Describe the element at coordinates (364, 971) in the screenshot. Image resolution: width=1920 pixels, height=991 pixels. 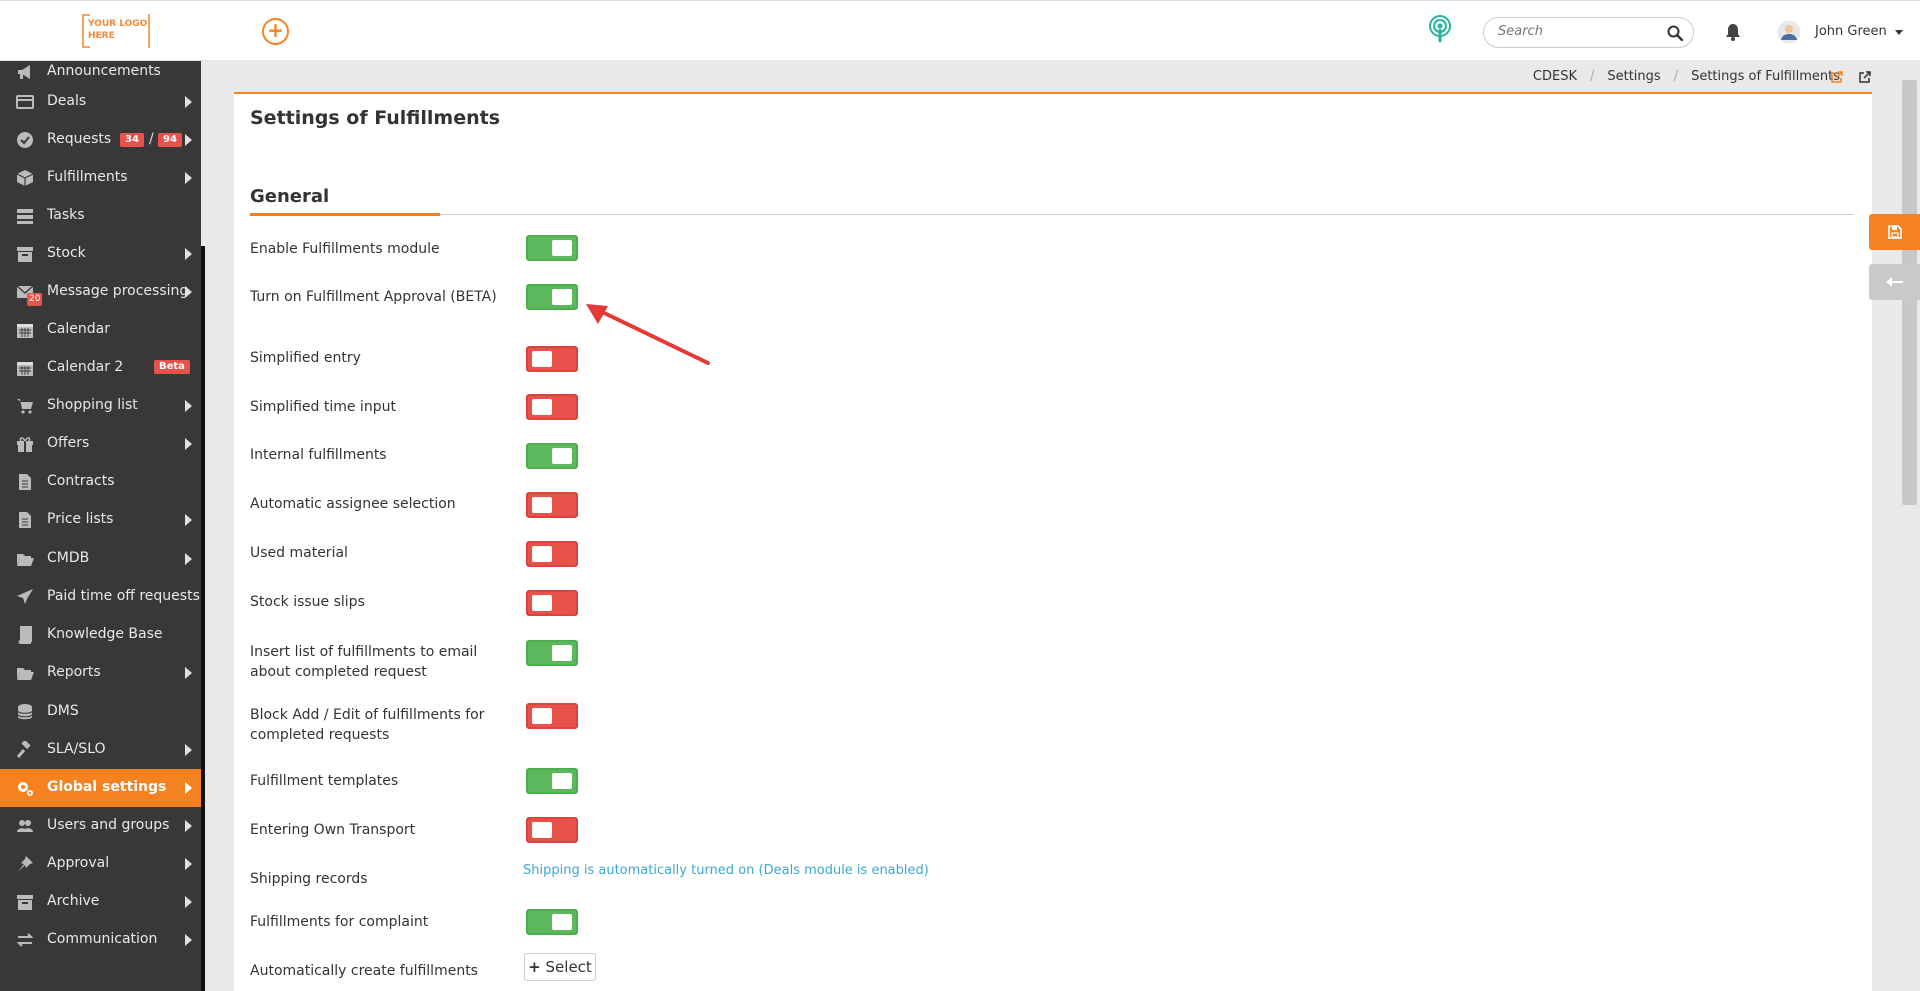
I see `setting-label-automatically-create-fulfillments: Automatically create fulfillments` at that location.